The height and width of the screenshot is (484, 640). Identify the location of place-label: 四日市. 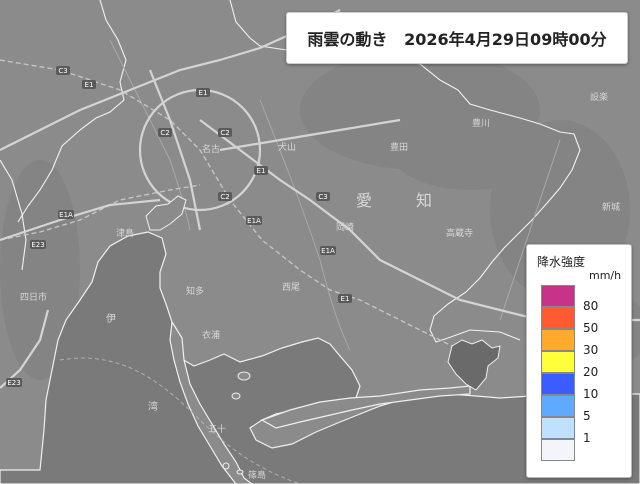
(33, 297).